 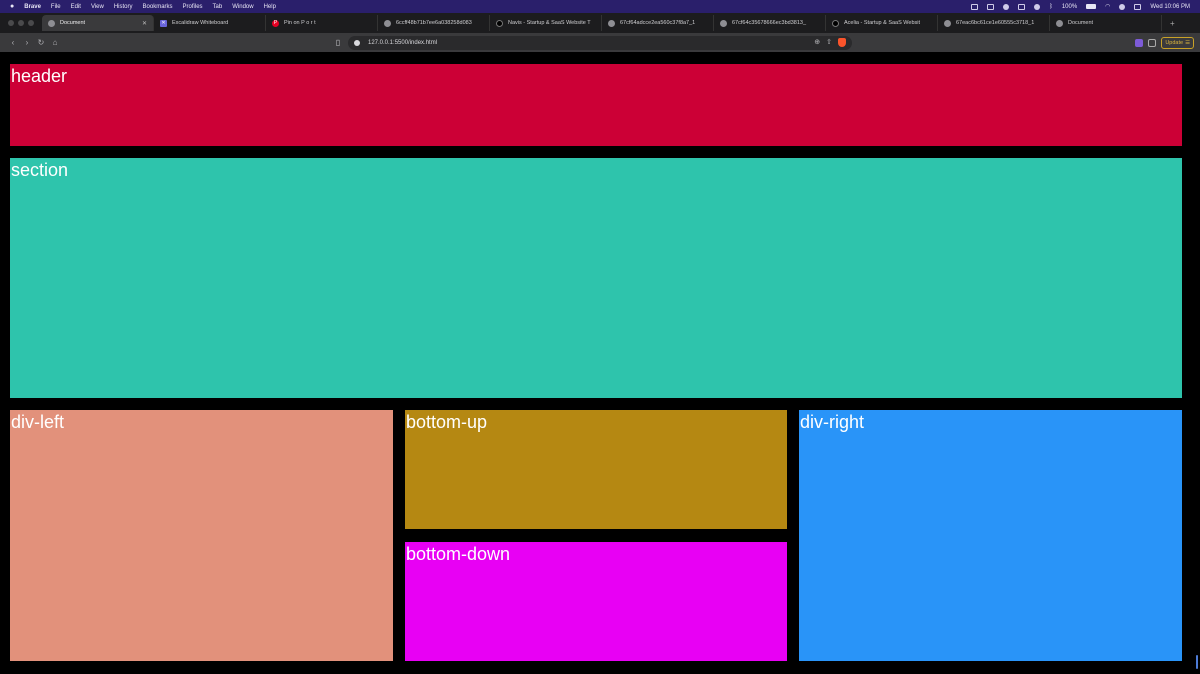 What do you see at coordinates (1051, 7) in the screenshot?
I see `bluetooth-icon: ᛒ` at bounding box center [1051, 7].